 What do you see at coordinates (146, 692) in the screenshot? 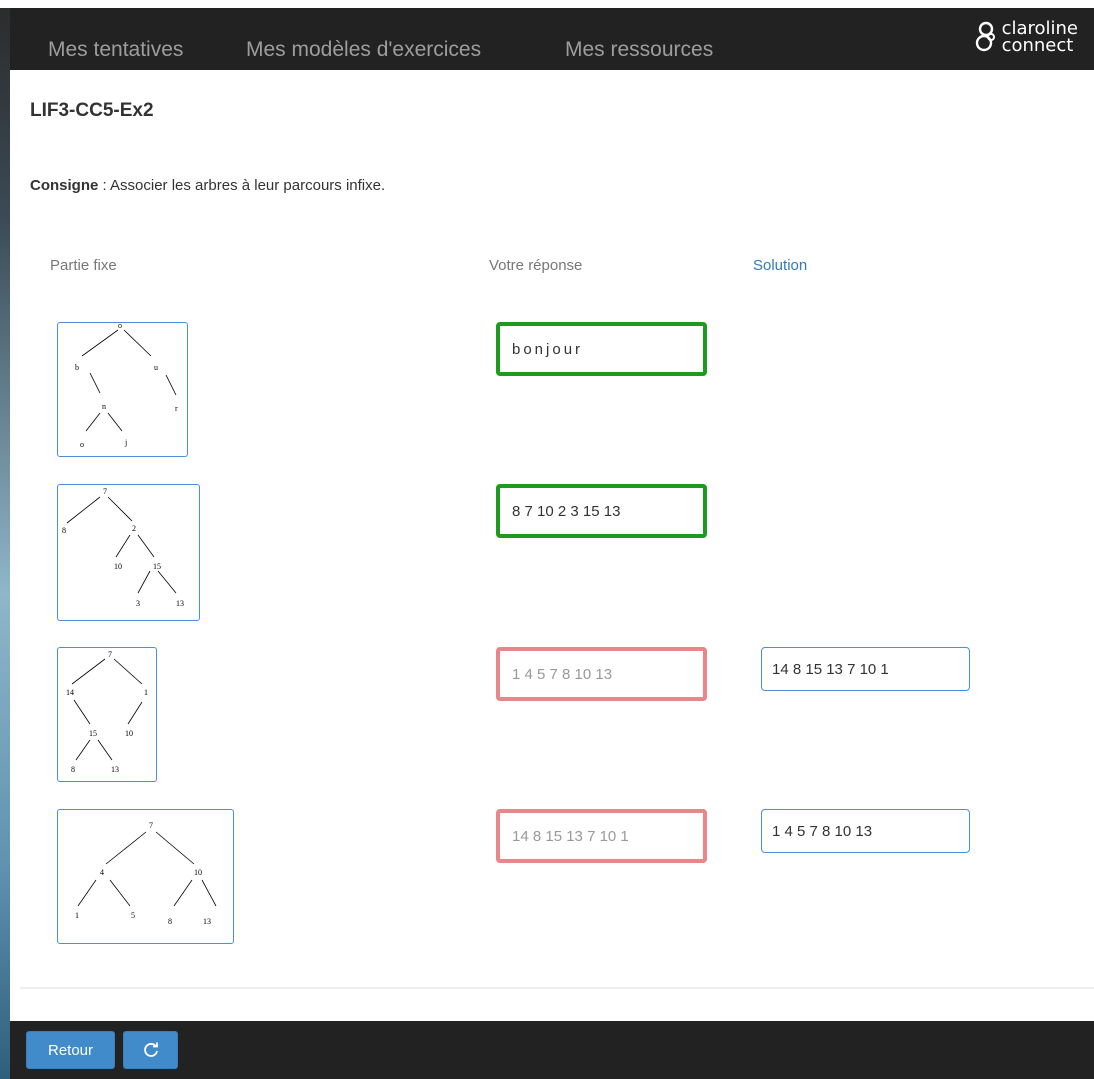
I see `tree3-node: 1` at bounding box center [146, 692].